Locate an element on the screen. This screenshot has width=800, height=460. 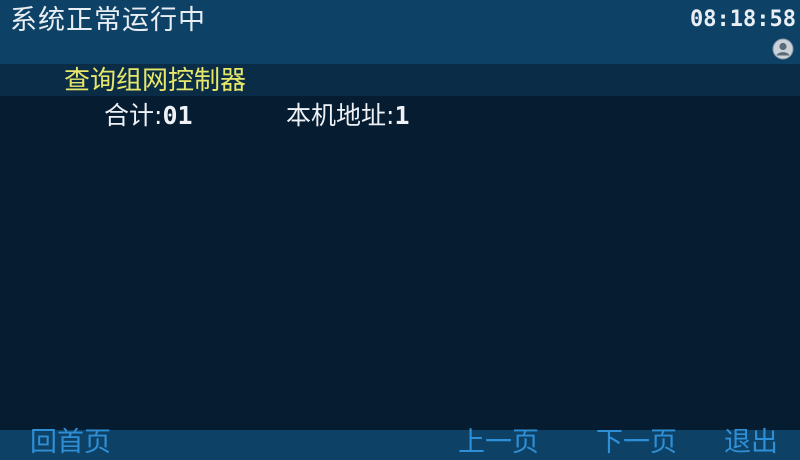
address-label: 本机地址: is located at coordinates (340, 115).